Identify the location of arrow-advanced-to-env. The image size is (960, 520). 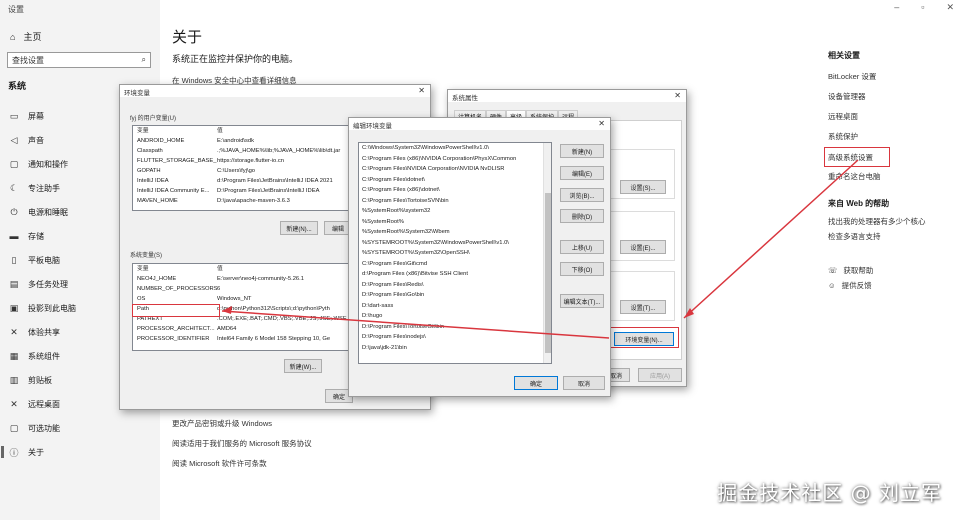
(771, 239).